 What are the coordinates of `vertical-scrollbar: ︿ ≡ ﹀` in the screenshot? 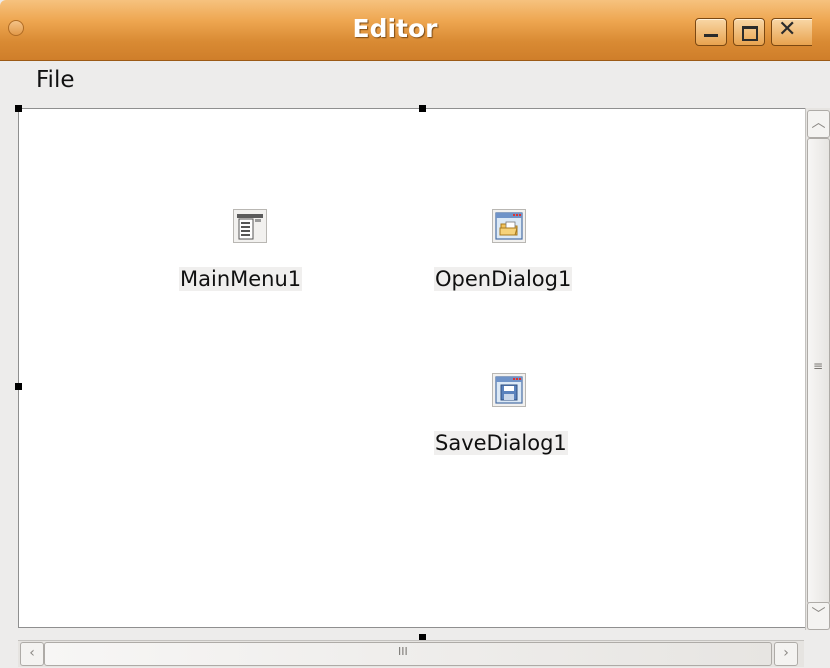 It's located at (817, 369).